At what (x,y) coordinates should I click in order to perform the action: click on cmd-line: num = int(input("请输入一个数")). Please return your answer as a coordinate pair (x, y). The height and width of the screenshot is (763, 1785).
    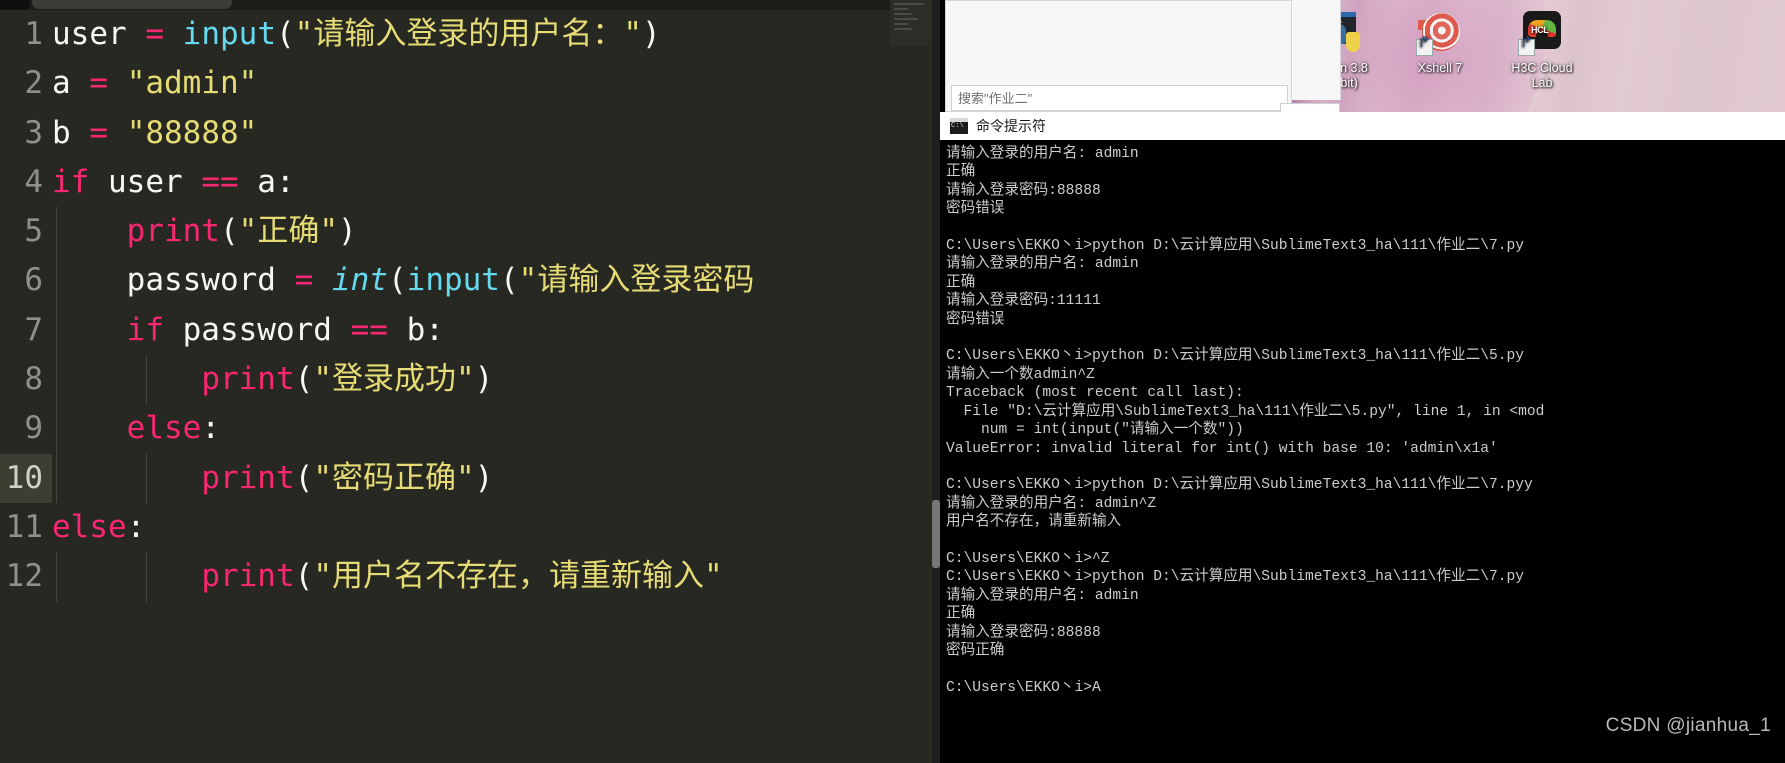
    Looking at the image, I should click on (1095, 430).